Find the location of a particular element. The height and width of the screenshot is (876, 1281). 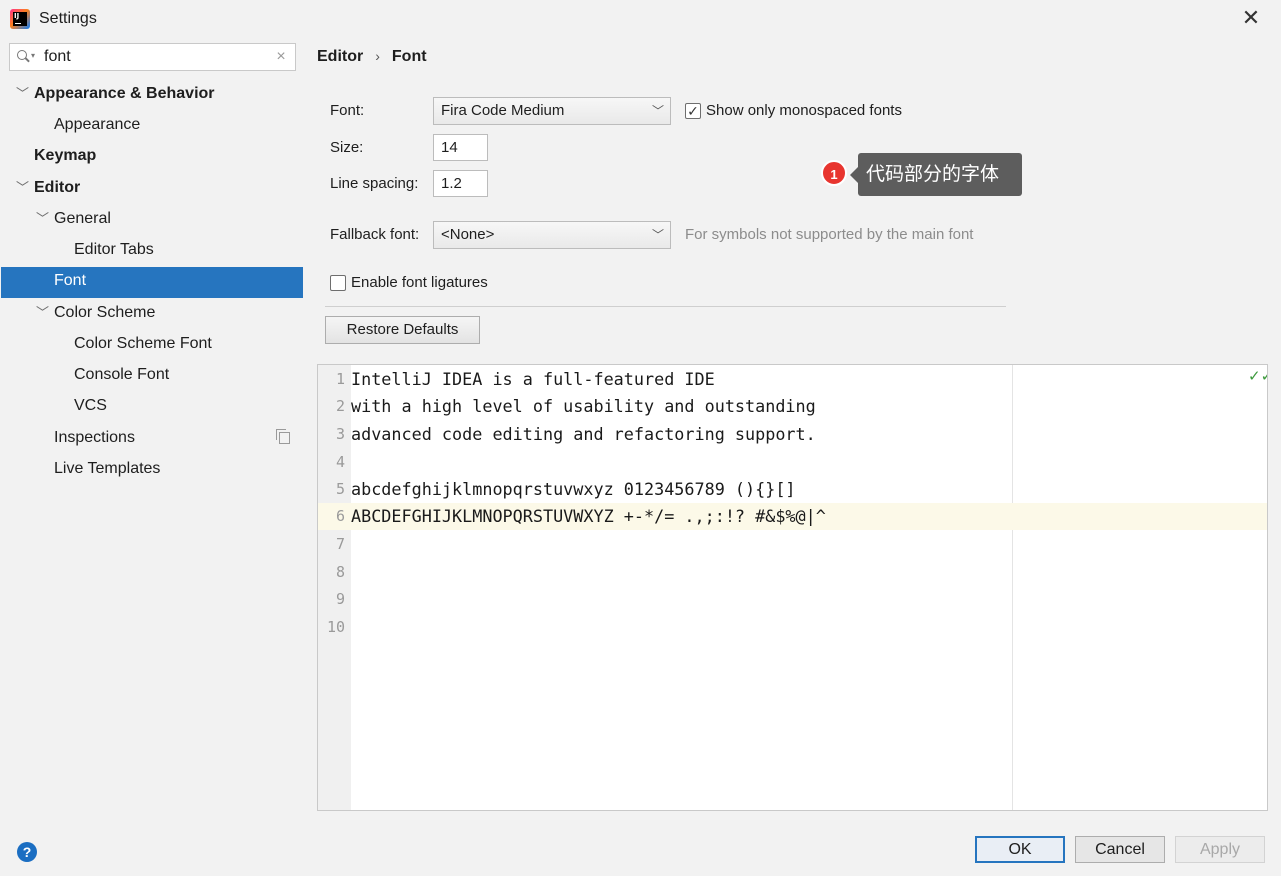

tree-item-color-scheme-font: Color Scheme Font is located at coordinates (152, 345).